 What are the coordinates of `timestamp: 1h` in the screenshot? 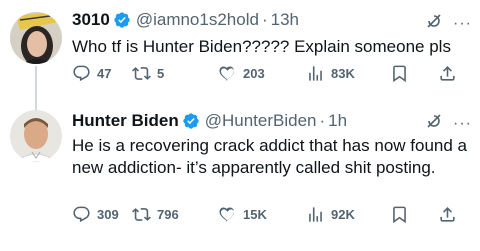 It's located at (337, 121).